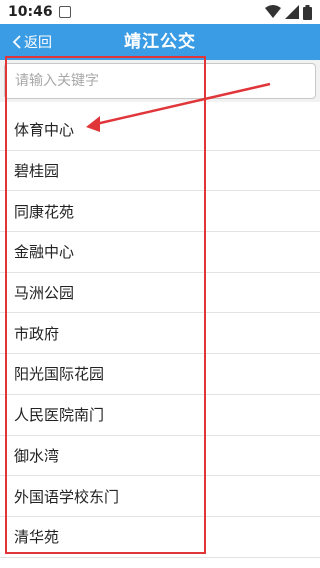  What do you see at coordinates (44, 130) in the screenshot?
I see `stop-name: 体育中心` at bounding box center [44, 130].